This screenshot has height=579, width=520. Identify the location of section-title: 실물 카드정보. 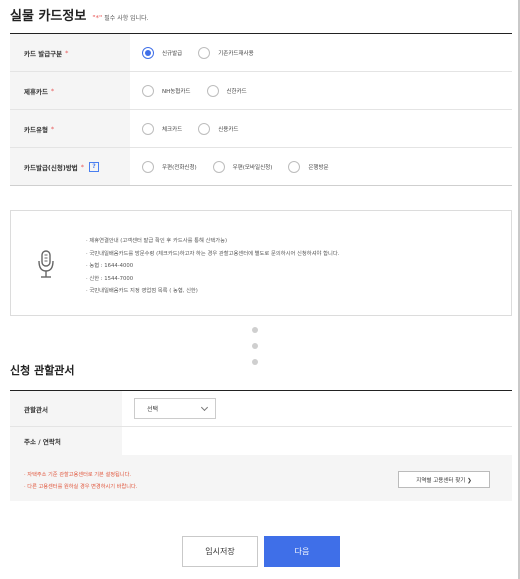
(48, 16).